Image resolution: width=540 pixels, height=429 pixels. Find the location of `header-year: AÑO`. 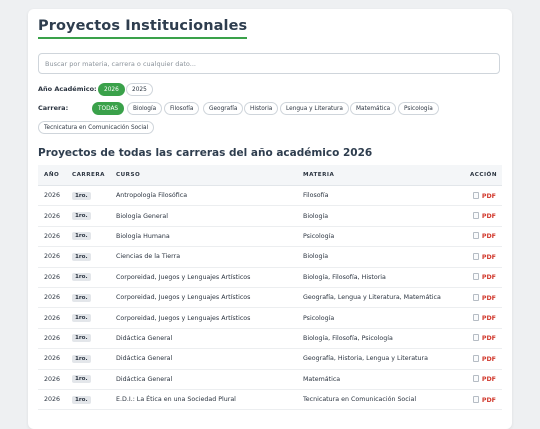

header-year: AÑO is located at coordinates (52, 175).